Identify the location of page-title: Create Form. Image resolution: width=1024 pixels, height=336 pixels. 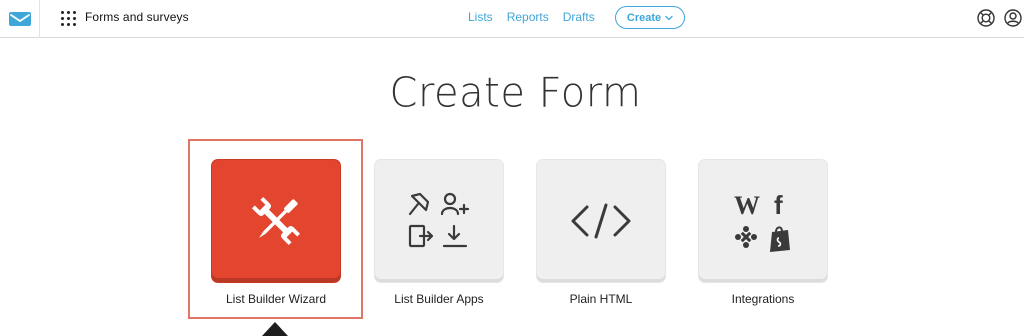
(515, 93).